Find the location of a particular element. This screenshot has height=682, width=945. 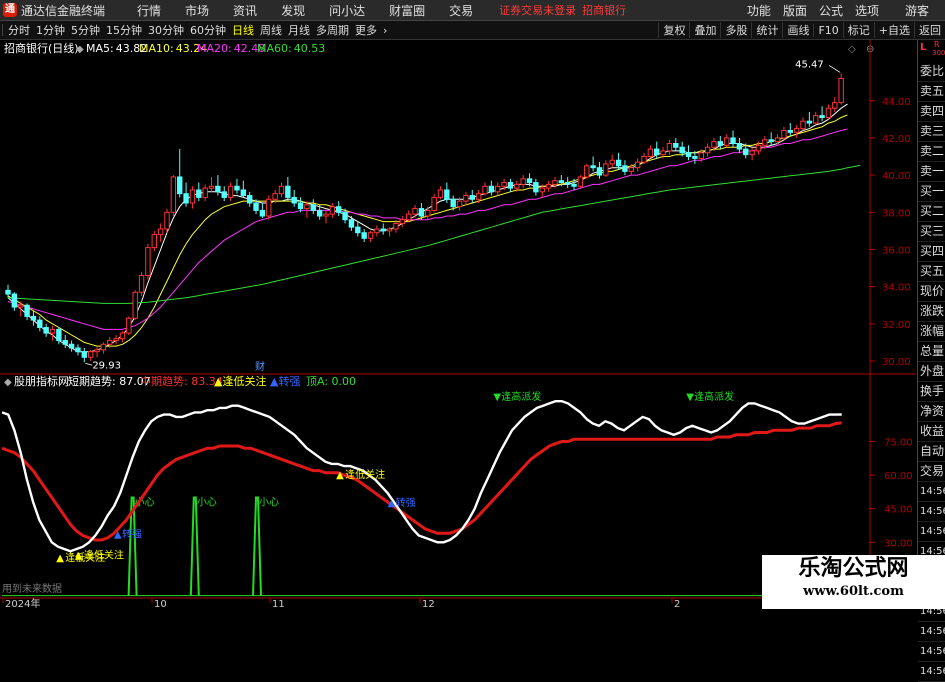

sidebar-item: 涨跌 is located at coordinates (931, 312).